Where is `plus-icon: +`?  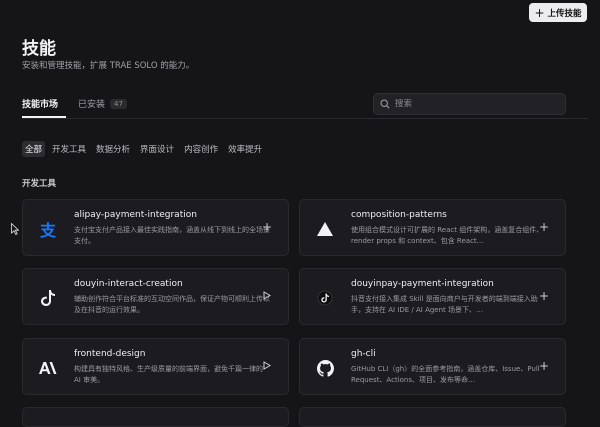 plus-icon: + is located at coordinates (539, 12).